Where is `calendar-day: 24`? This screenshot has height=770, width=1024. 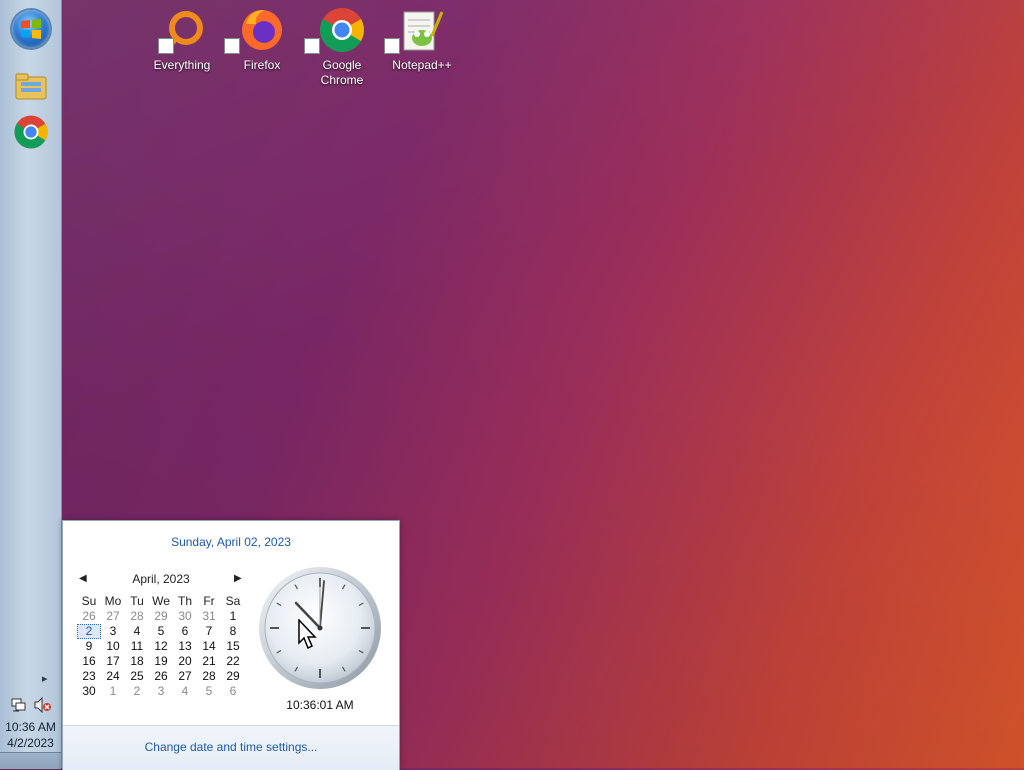 calendar-day: 24 is located at coordinates (113, 676).